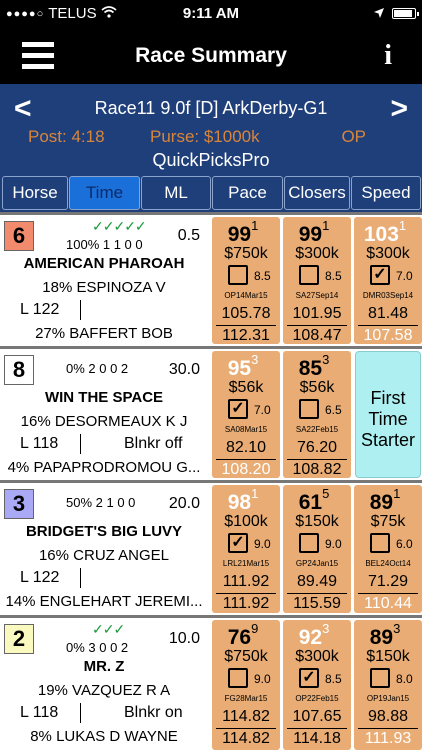  I want to click on claim-price: $300k, so click(317, 656).